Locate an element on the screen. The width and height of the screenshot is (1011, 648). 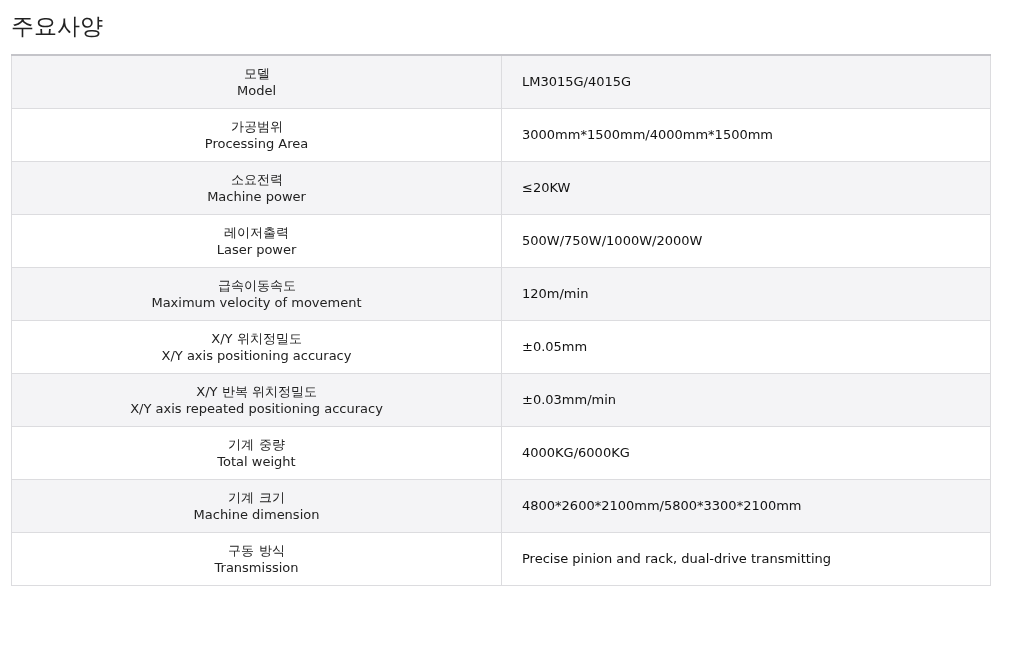
korean-label: 구동 방식 is located at coordinates (256, 550).